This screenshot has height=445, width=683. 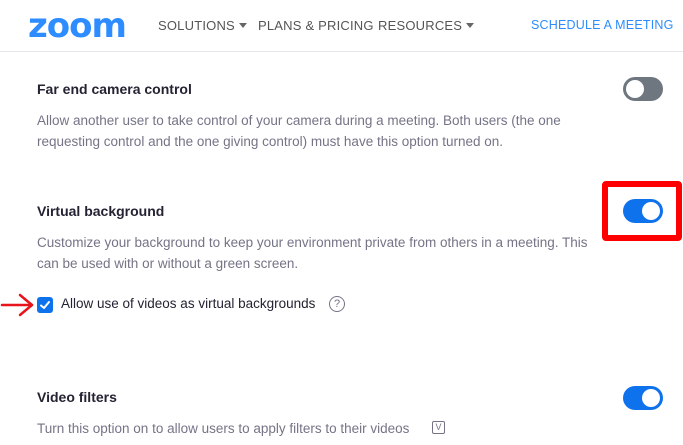 I want to click on nav-plans-pricing: PLANS & PRICING, so click(x=316, y=25).